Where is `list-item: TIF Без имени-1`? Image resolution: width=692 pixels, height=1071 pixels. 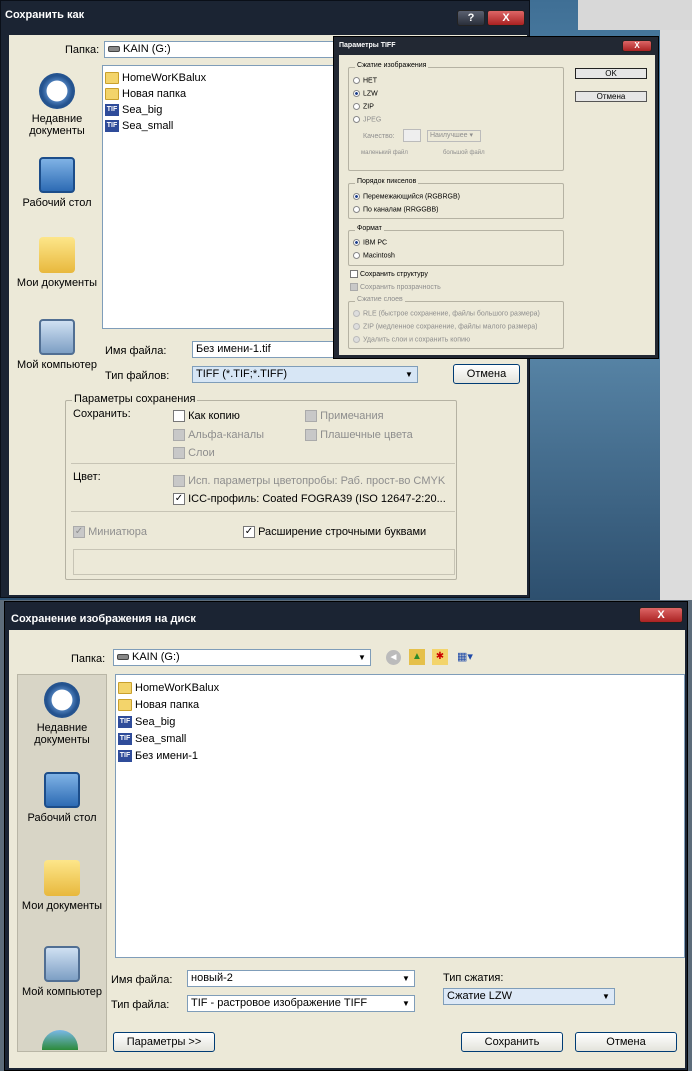
list-item: TIF Без имени-1 is located at coordinates (168, 755).